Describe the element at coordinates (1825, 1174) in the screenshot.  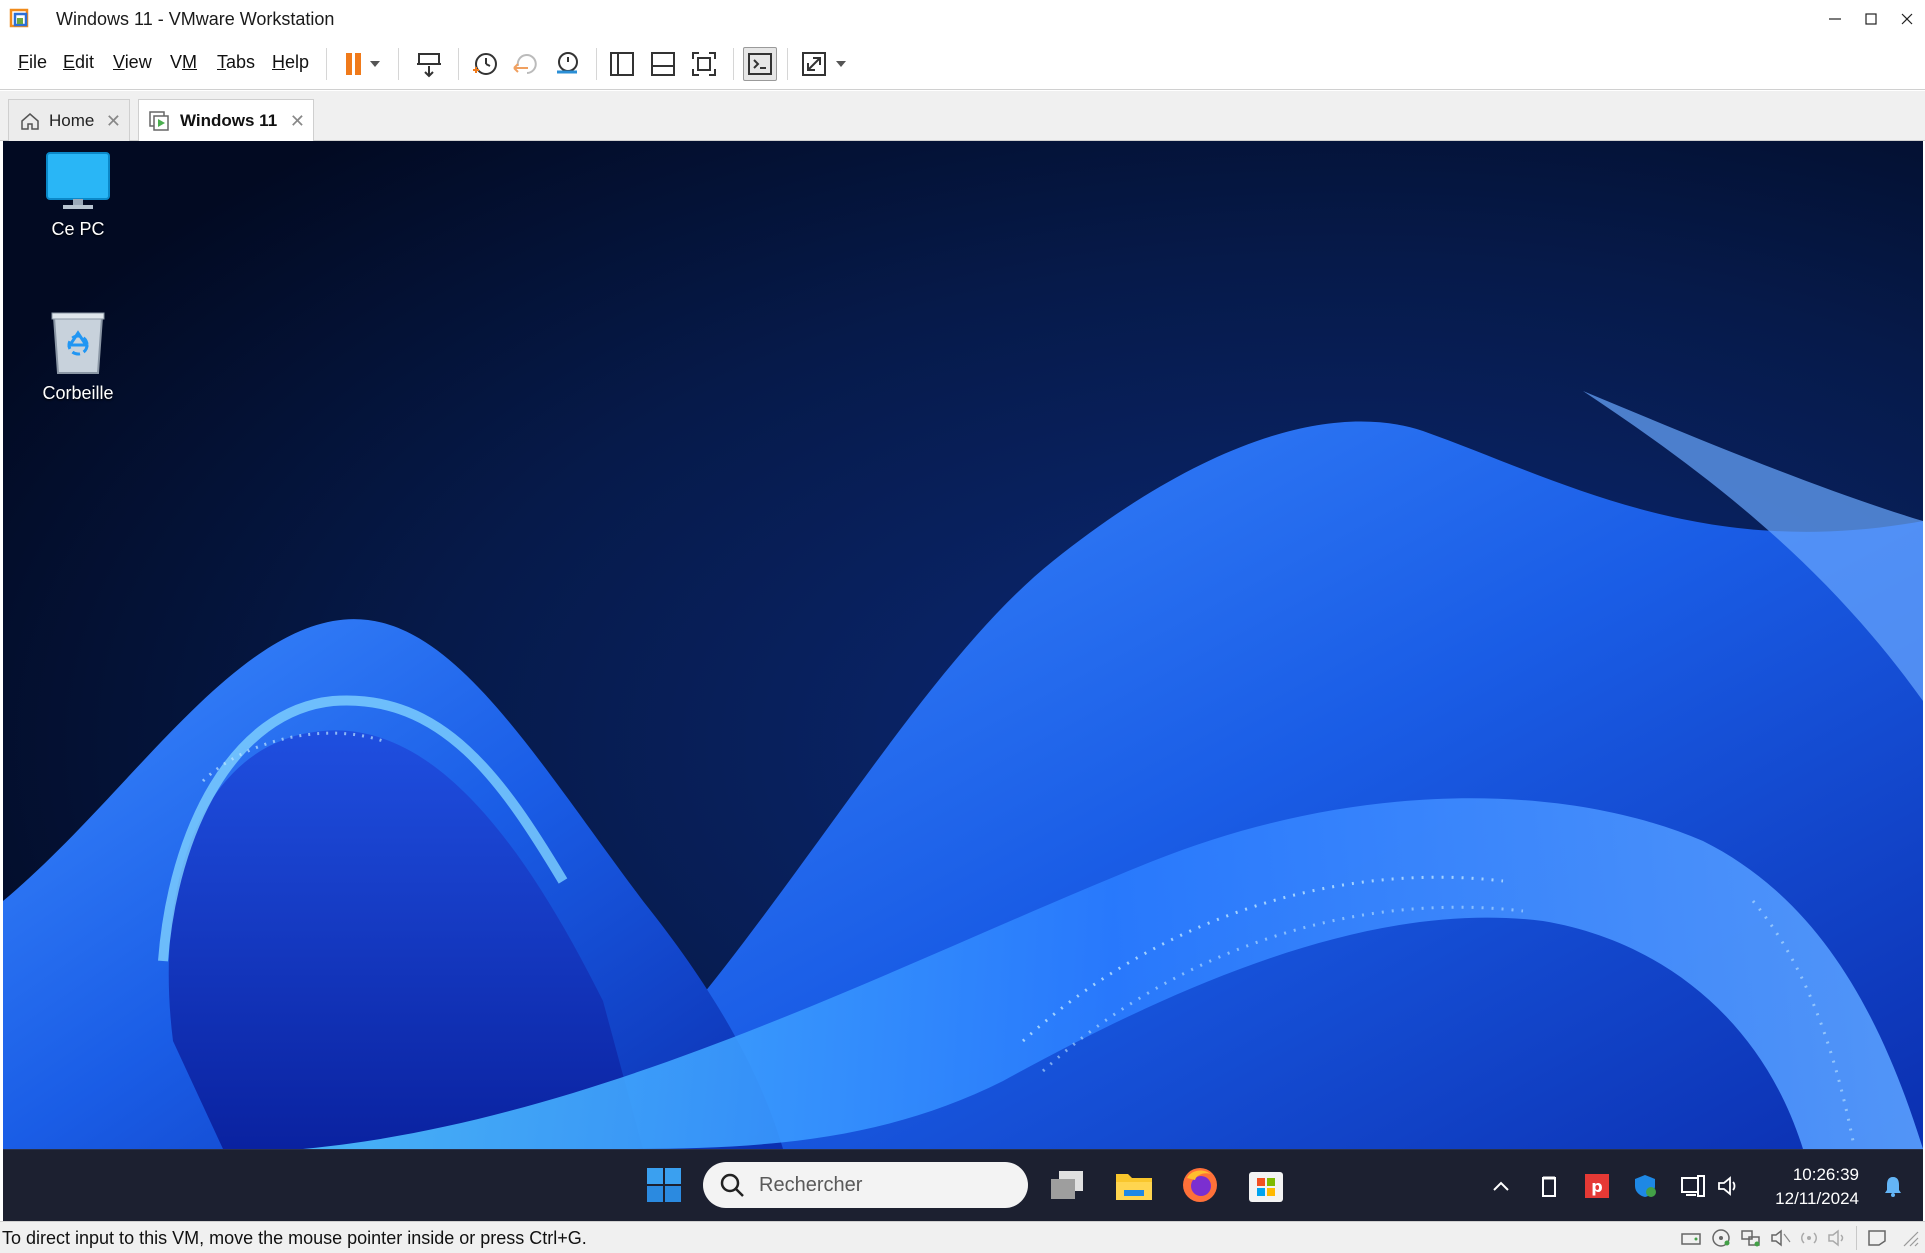
I see `clock-time: 10:26:39` at that location.